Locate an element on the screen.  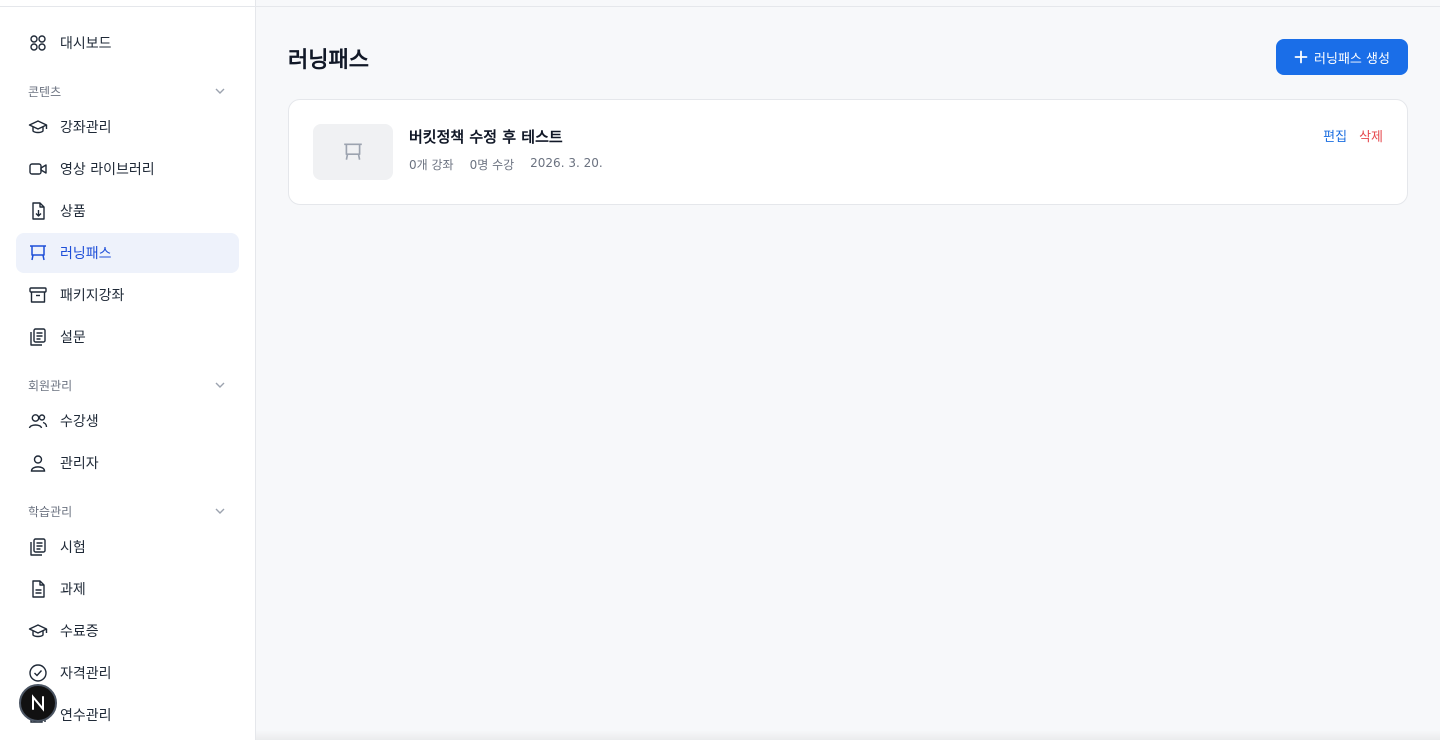
archive-box-icon is located at coordinates (38, 295).